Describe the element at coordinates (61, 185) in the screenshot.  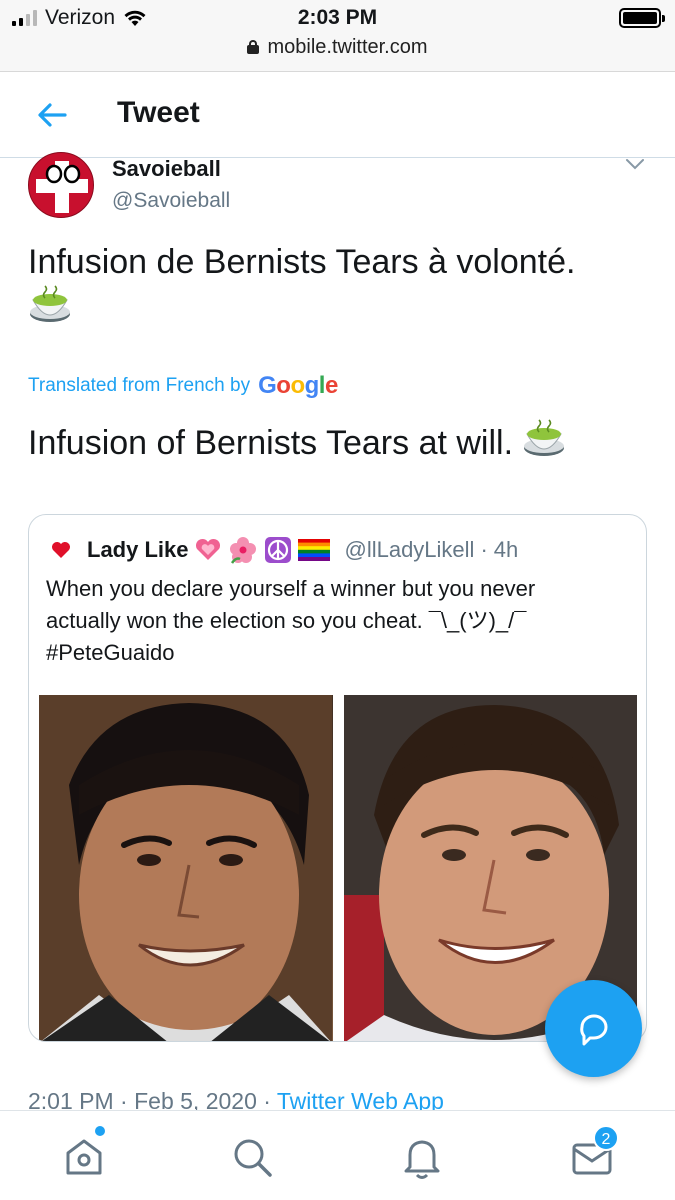
I see `avatar` at that location.